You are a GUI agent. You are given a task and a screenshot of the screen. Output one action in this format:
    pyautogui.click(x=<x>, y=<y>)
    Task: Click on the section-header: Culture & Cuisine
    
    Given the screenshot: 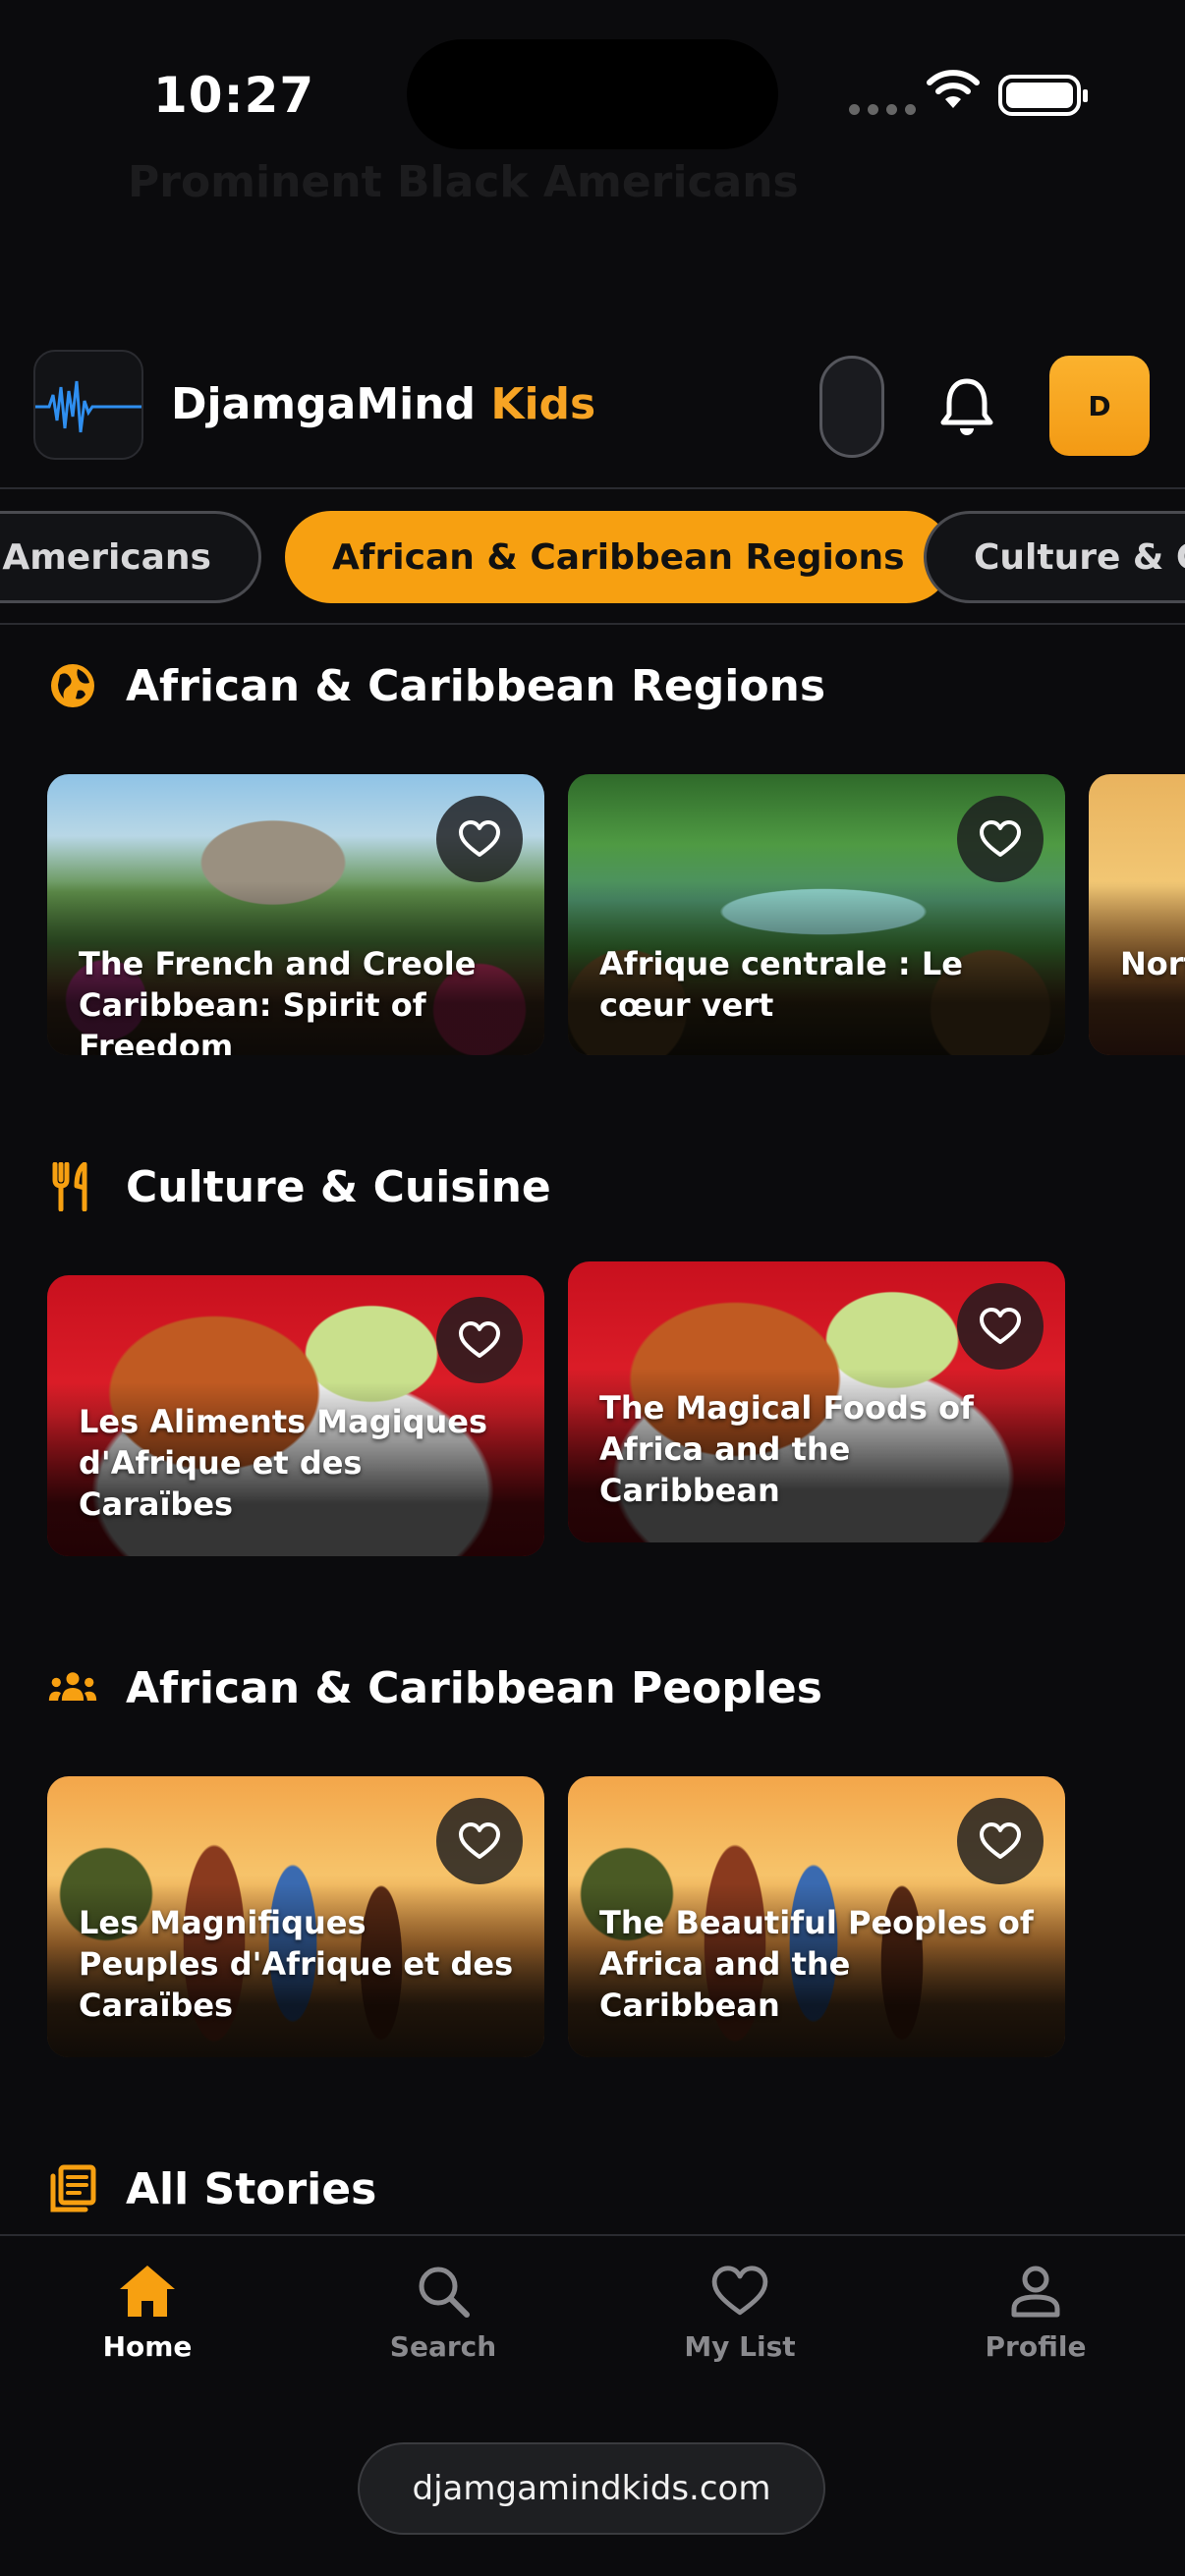 What is the action you would take?
    pyautogui.click(x=299, y=1186)
    